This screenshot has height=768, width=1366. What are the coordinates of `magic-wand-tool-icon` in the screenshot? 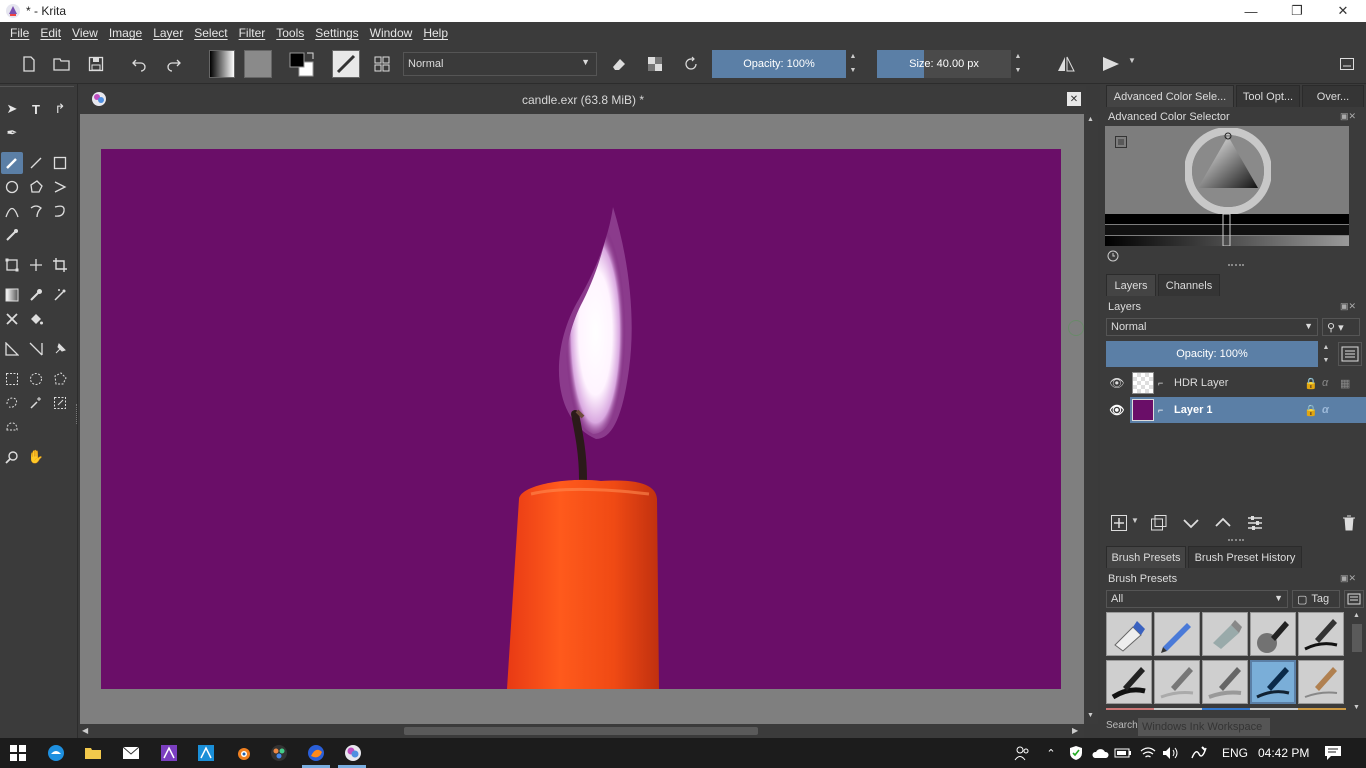 It's located at (36, 403).